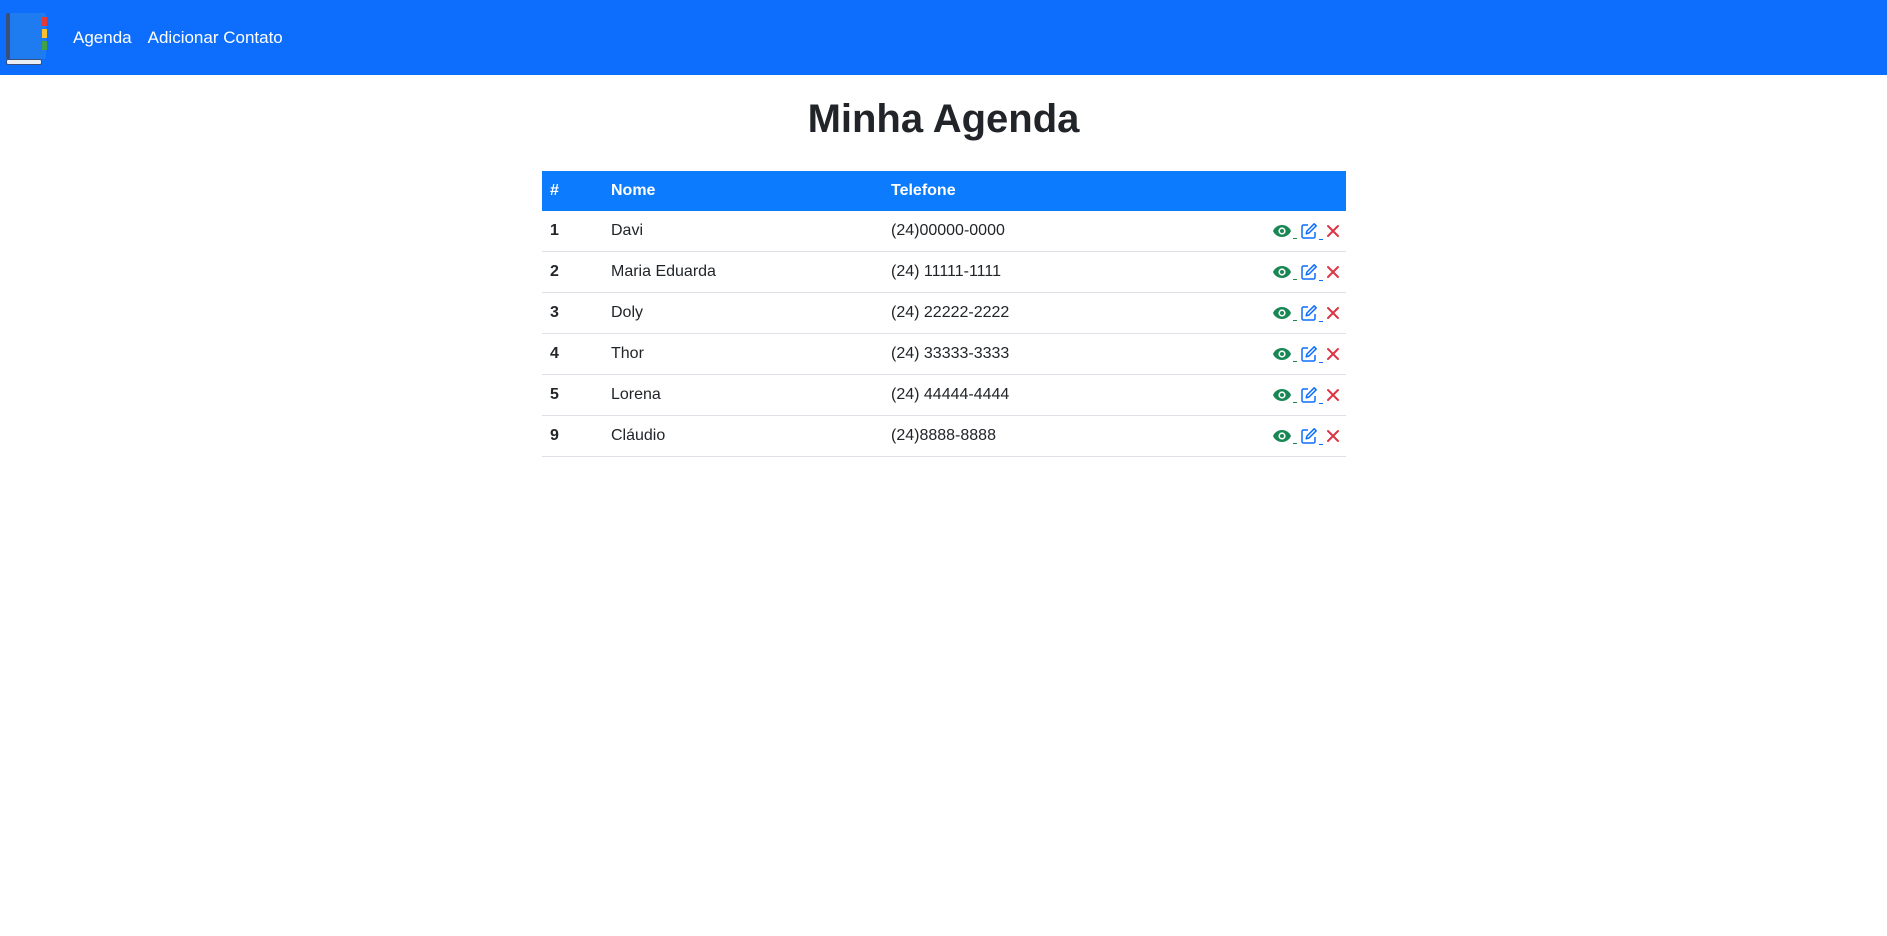 The image size is (1887, 936). What do you see at coordinates (554, 190) in the screenshot?
I see `header-index: #` at bounding box center [554, 190].